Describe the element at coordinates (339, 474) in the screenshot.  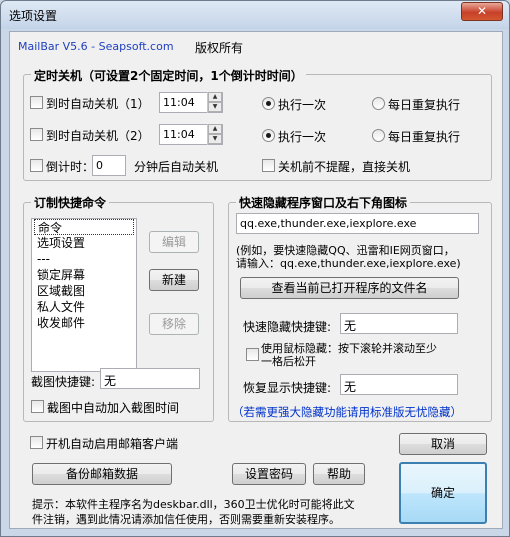
I see `help-button: 帮助` at that location.